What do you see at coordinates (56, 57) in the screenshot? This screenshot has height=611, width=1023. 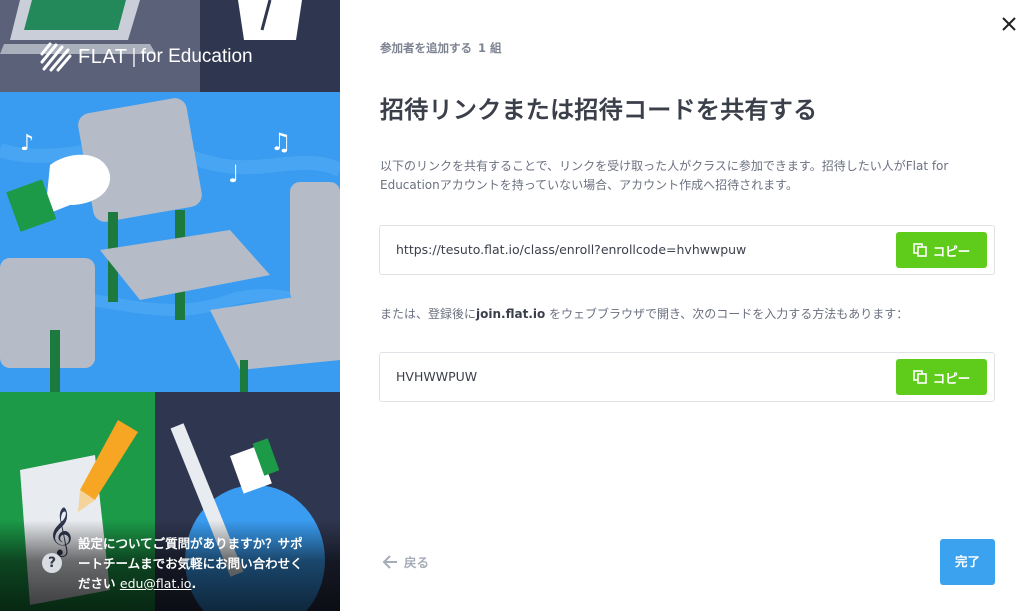 I see `flat-logo-icon` at bounding box center [56, 57].